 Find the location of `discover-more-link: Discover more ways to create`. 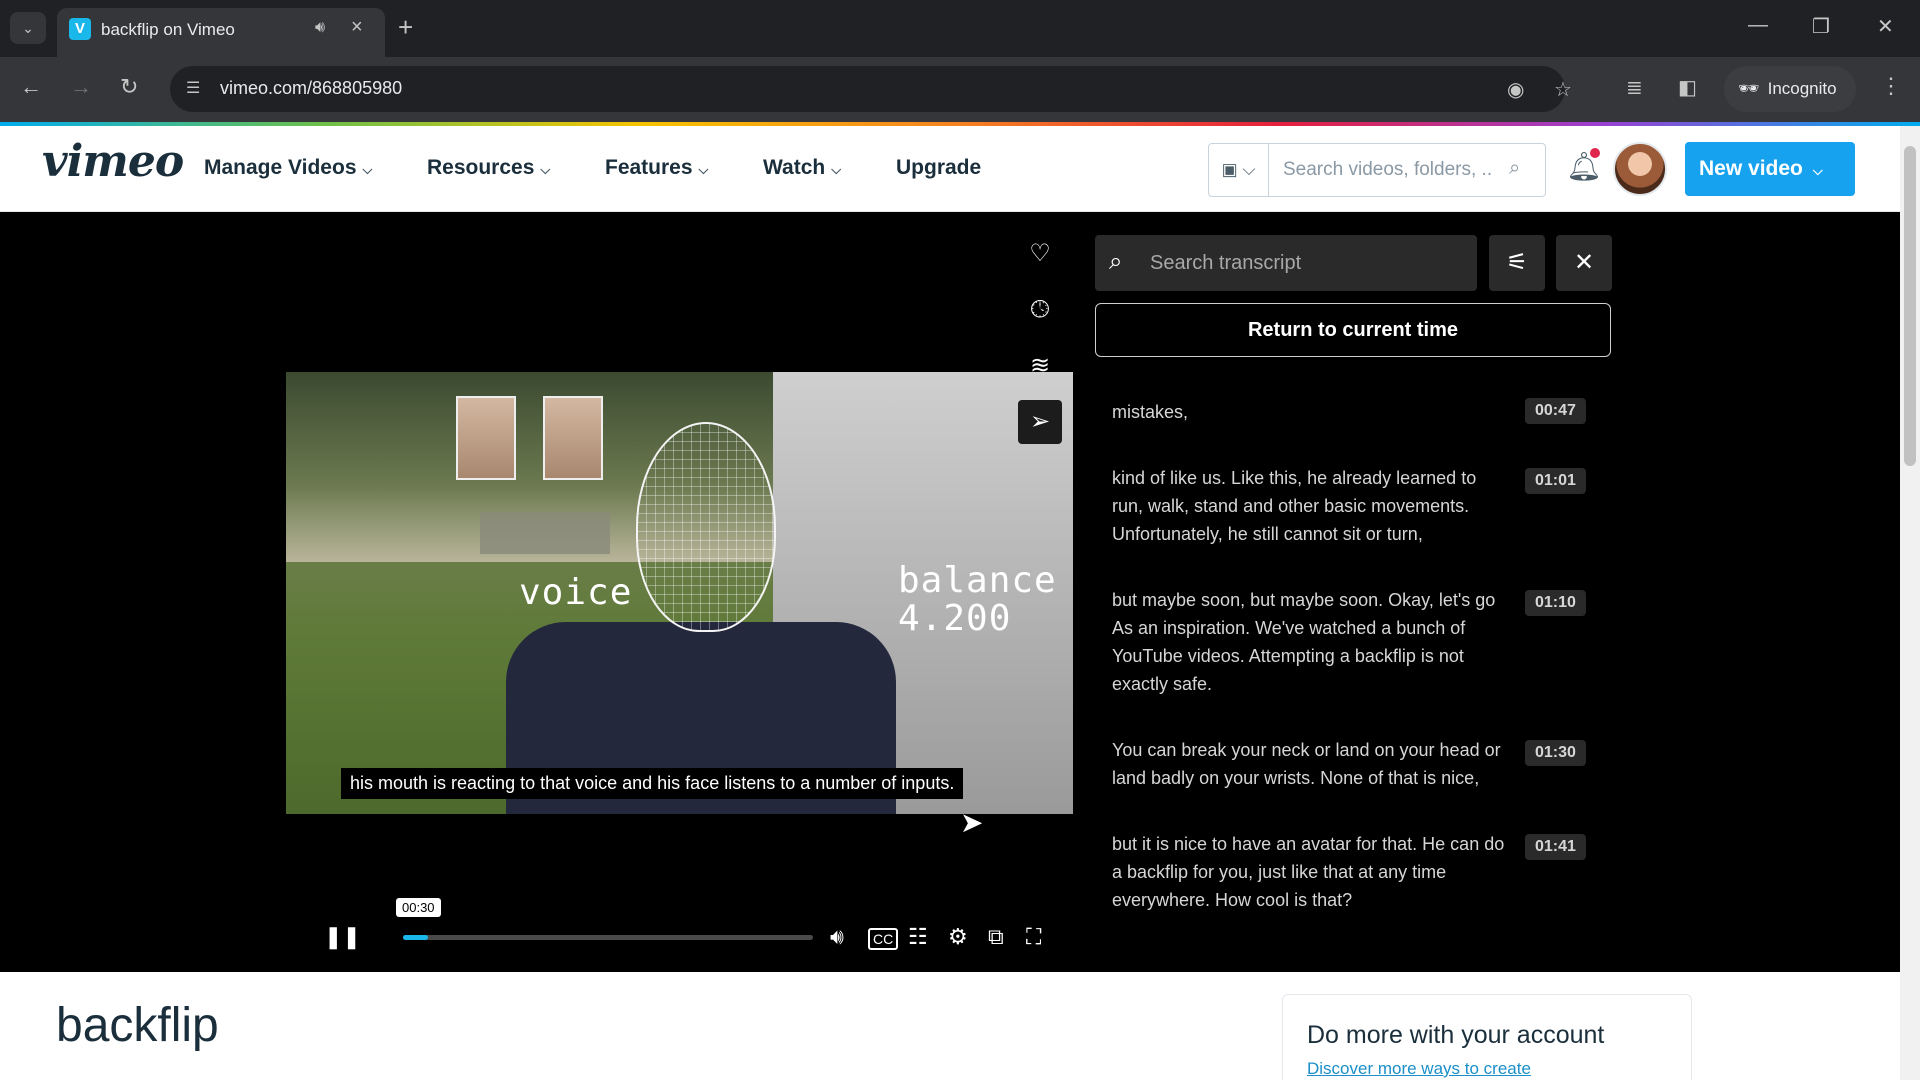

discover-more-link: Discover more ways to create is located at coordinates (1419, 1069).